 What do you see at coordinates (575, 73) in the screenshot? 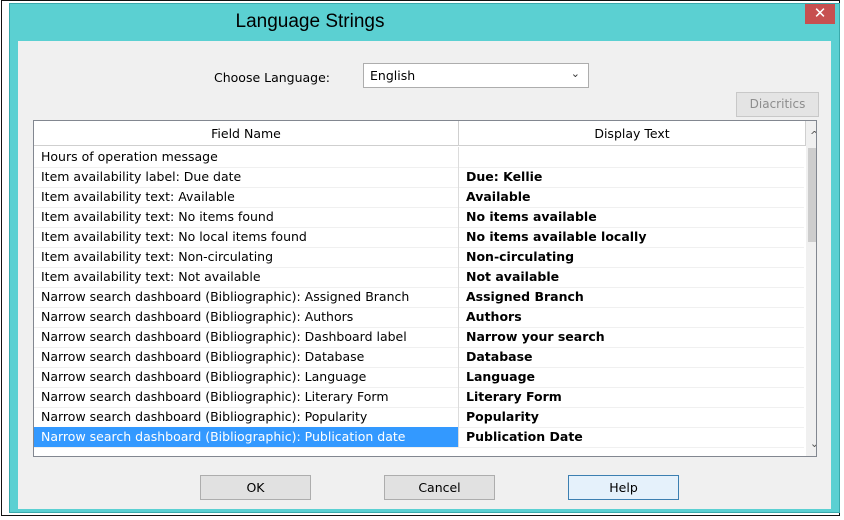
I see `chevron-down-icon: ⌄` at bounding box center [575, 73].